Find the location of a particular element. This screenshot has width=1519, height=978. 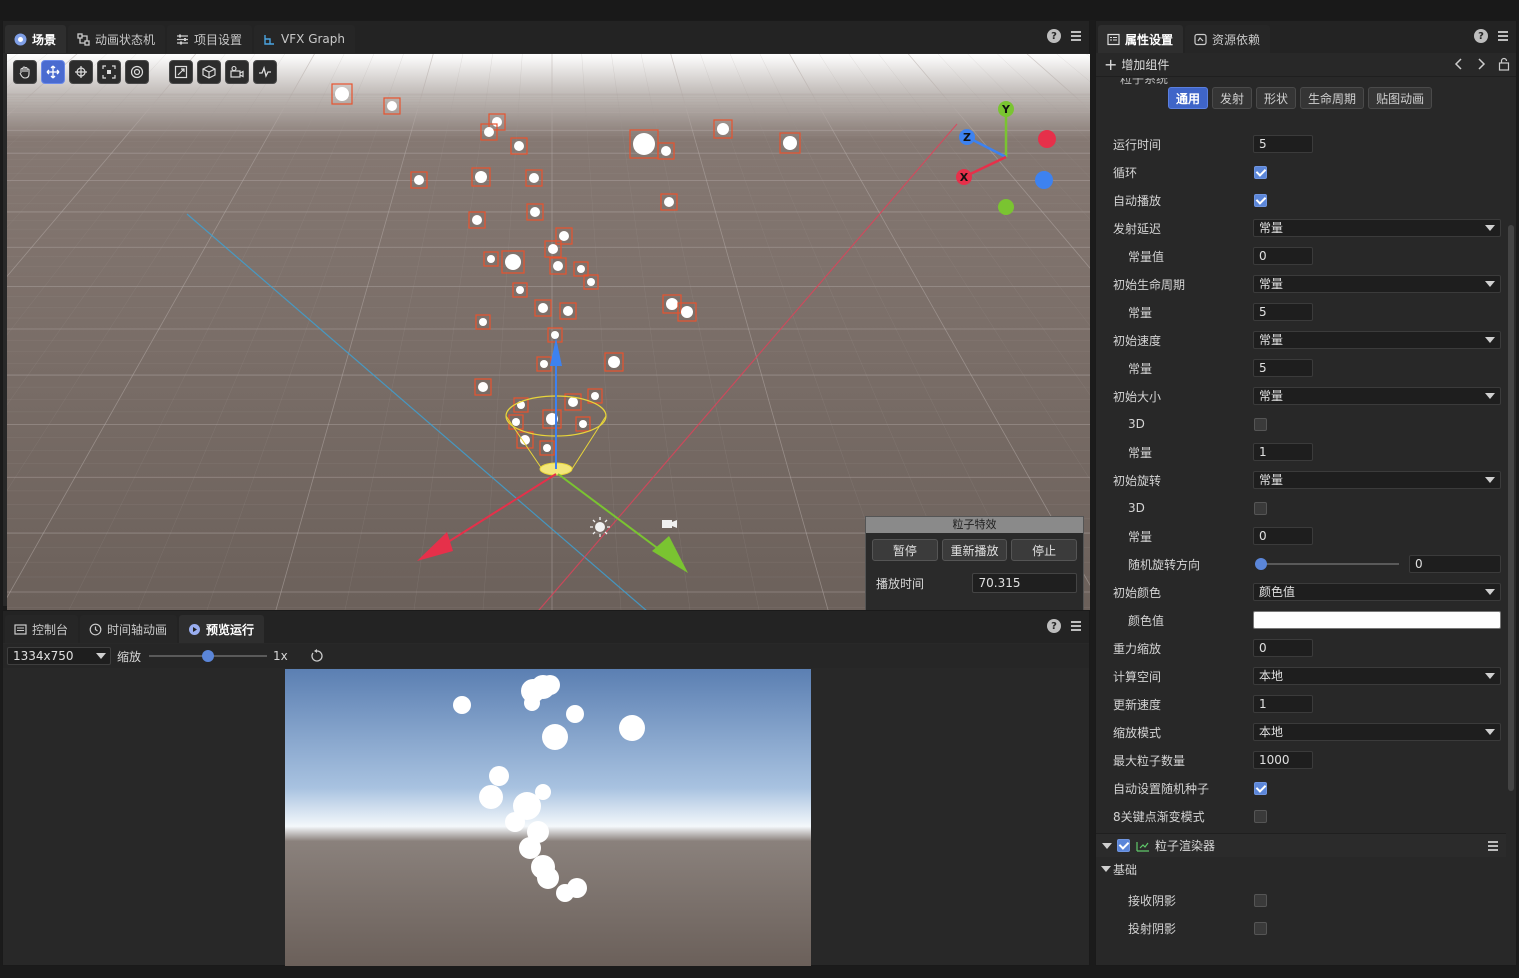

max-particles-input: 1000 is located at coordinates (1283, 760).